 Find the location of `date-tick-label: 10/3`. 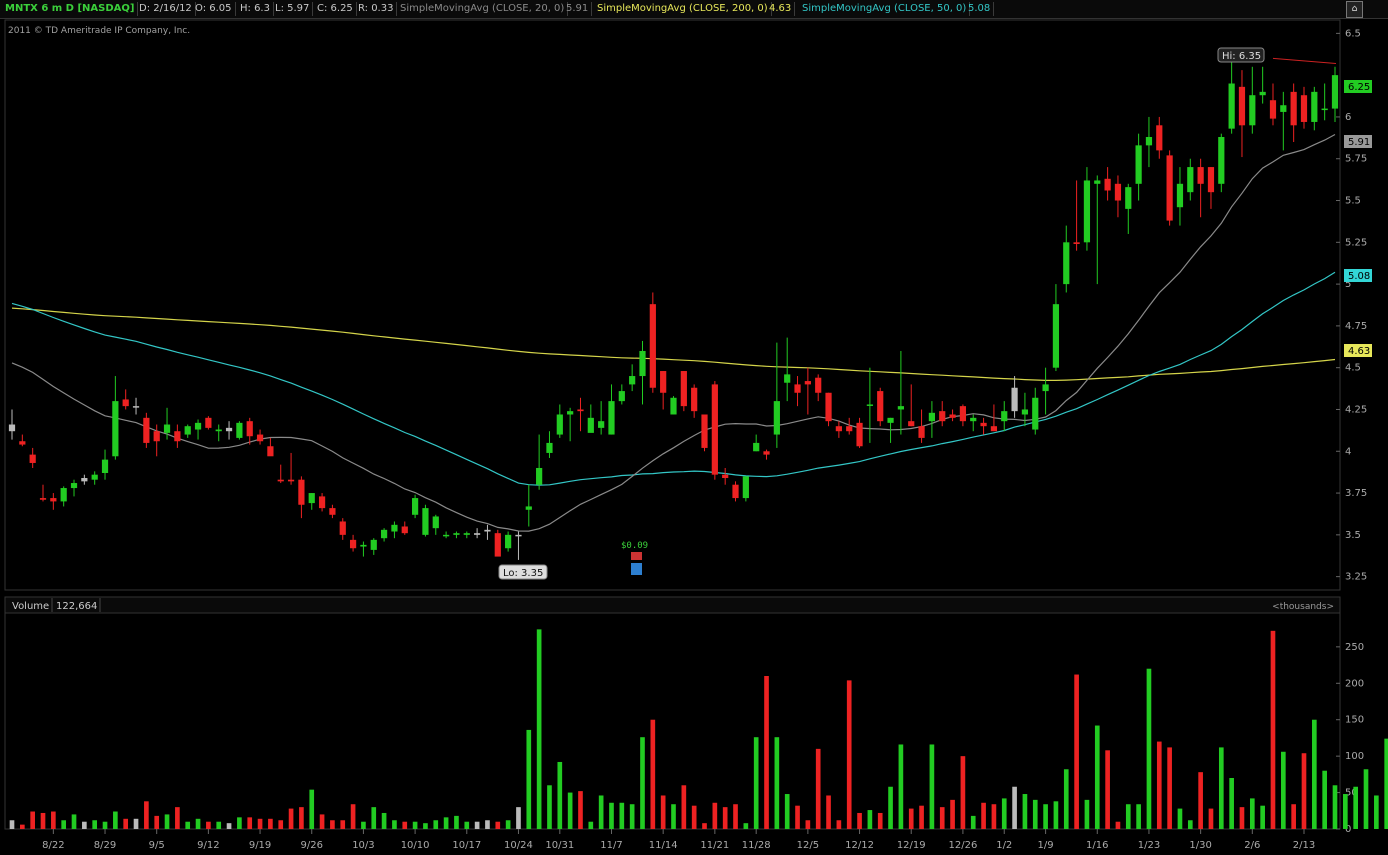

date-tick-label: 10/3 is located at coordinates (363, 845).